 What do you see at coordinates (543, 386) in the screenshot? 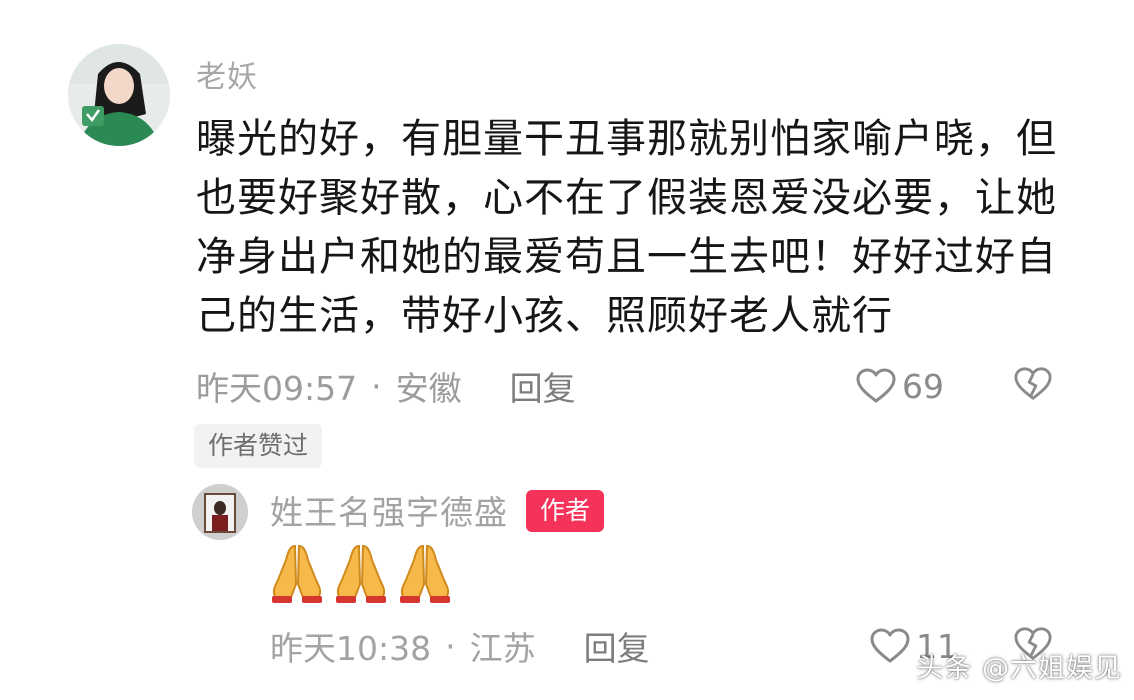
I see `reply-button: 回复` at bounding box center [543, 386].